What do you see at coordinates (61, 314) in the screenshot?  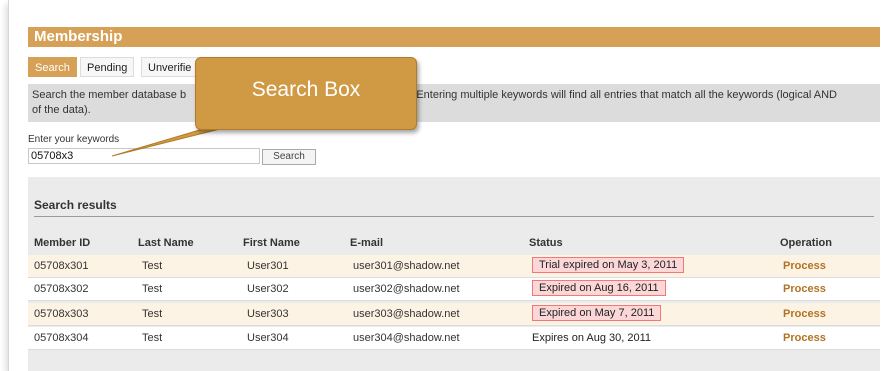 I see `member-id: 05708x303` at bounding box center [61, 314].